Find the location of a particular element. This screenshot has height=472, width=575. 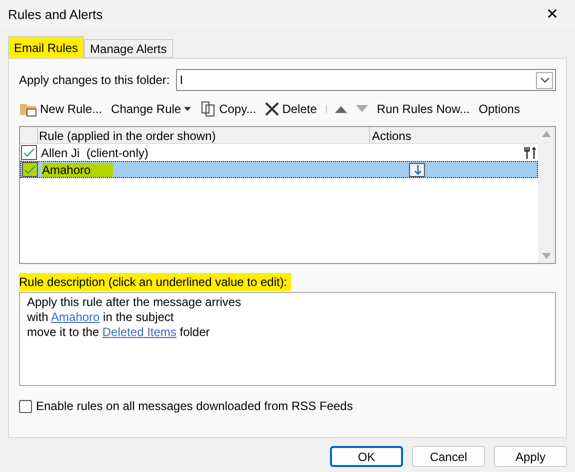

description-text: in the subject is located at coordinates (138, 317).